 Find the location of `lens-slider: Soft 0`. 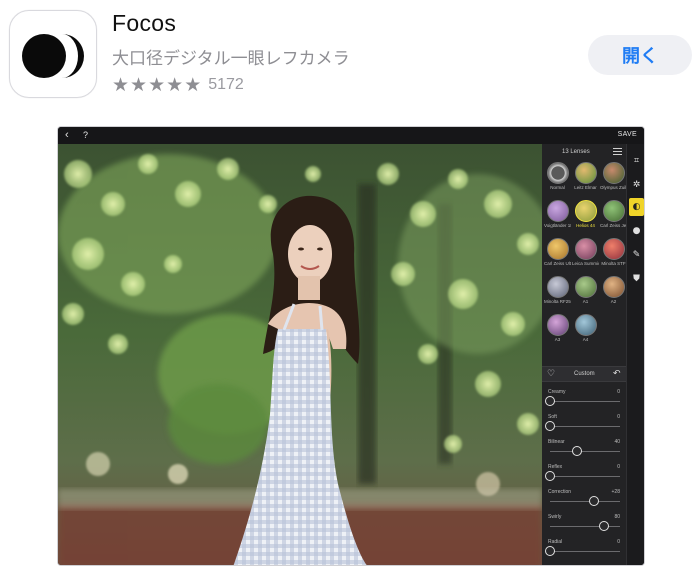

lens-slider: Soft 0 is located at coordinates (582, 427).